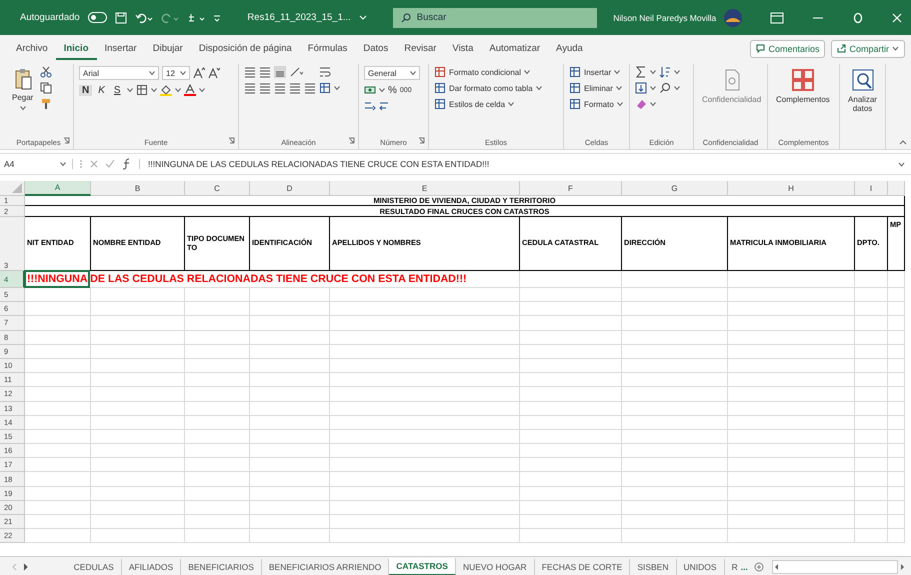 The width and height of the screenshot is (911, 575). What do you see at coordinates (46, 104) in the screenshot?
I see `format-painter-icon` at bounding box center [46, 104].